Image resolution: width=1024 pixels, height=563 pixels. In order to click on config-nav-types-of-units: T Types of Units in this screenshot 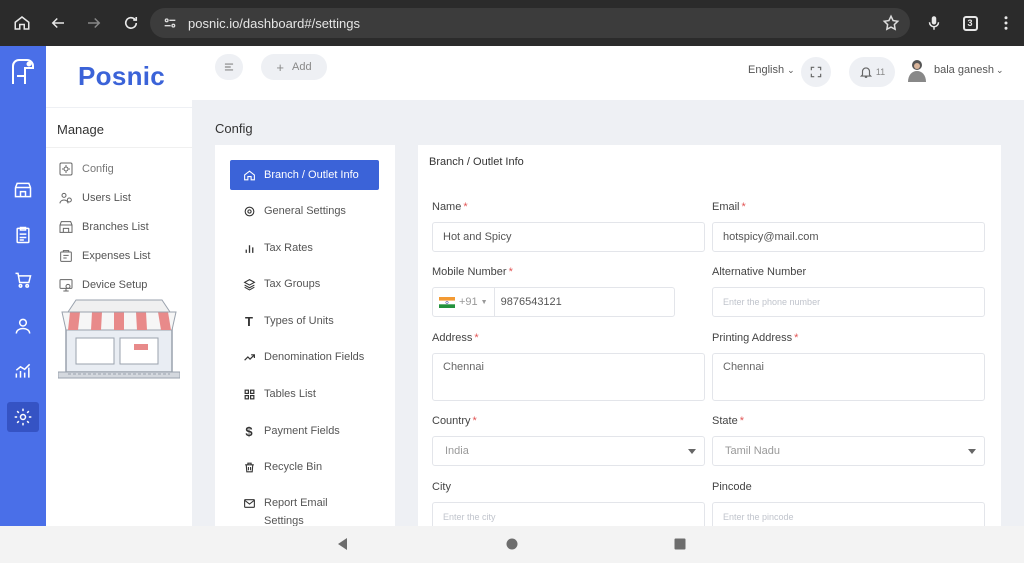, I will do `click(304, 321)`.